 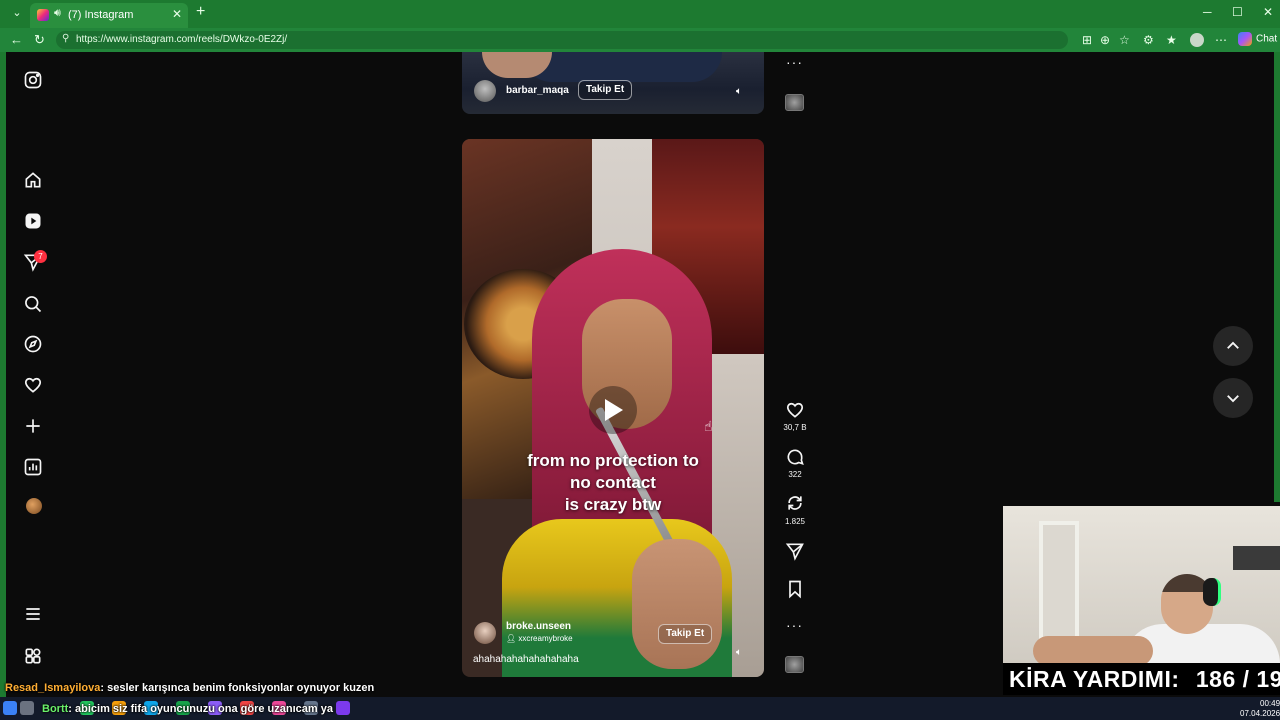 What do you see at coordinates (545, 638) in the screenshot?
I see `collaborator-name: xxcreamybroke` at bounding box center [545, 638].